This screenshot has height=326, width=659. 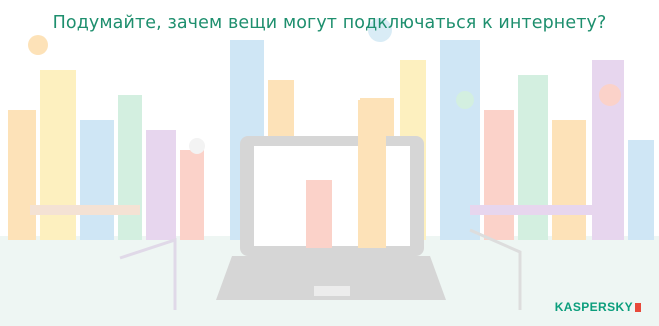 I want to click on kaspersky-logo: KASPERSKY, so click(x=598, y=307).